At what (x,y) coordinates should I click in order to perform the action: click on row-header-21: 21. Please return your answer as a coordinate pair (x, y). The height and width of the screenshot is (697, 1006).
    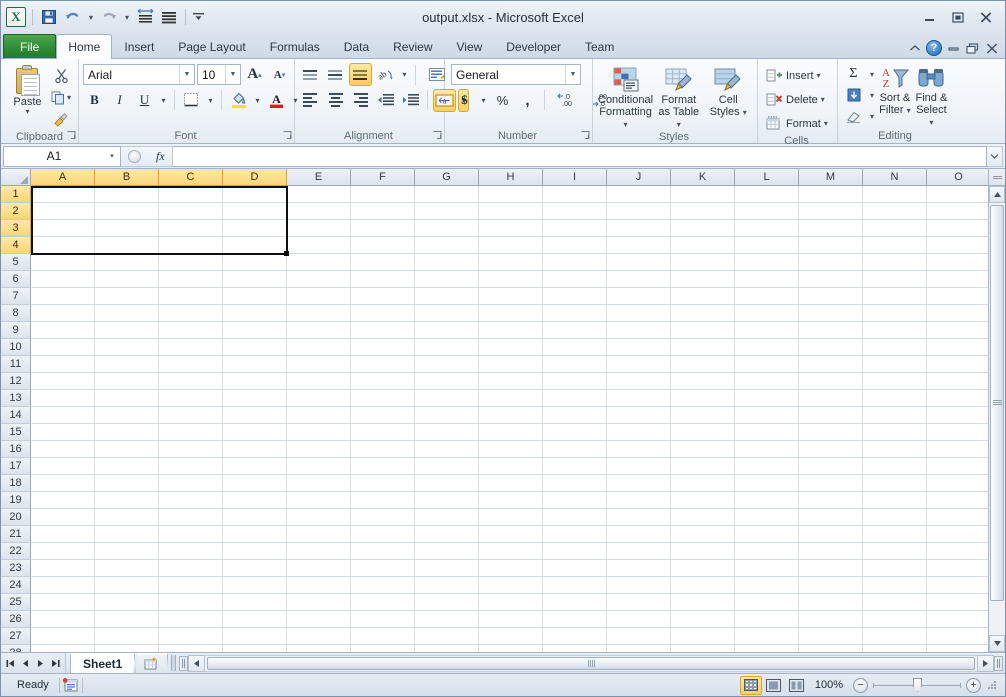
    Looking at the image, I should click on (16, 534).